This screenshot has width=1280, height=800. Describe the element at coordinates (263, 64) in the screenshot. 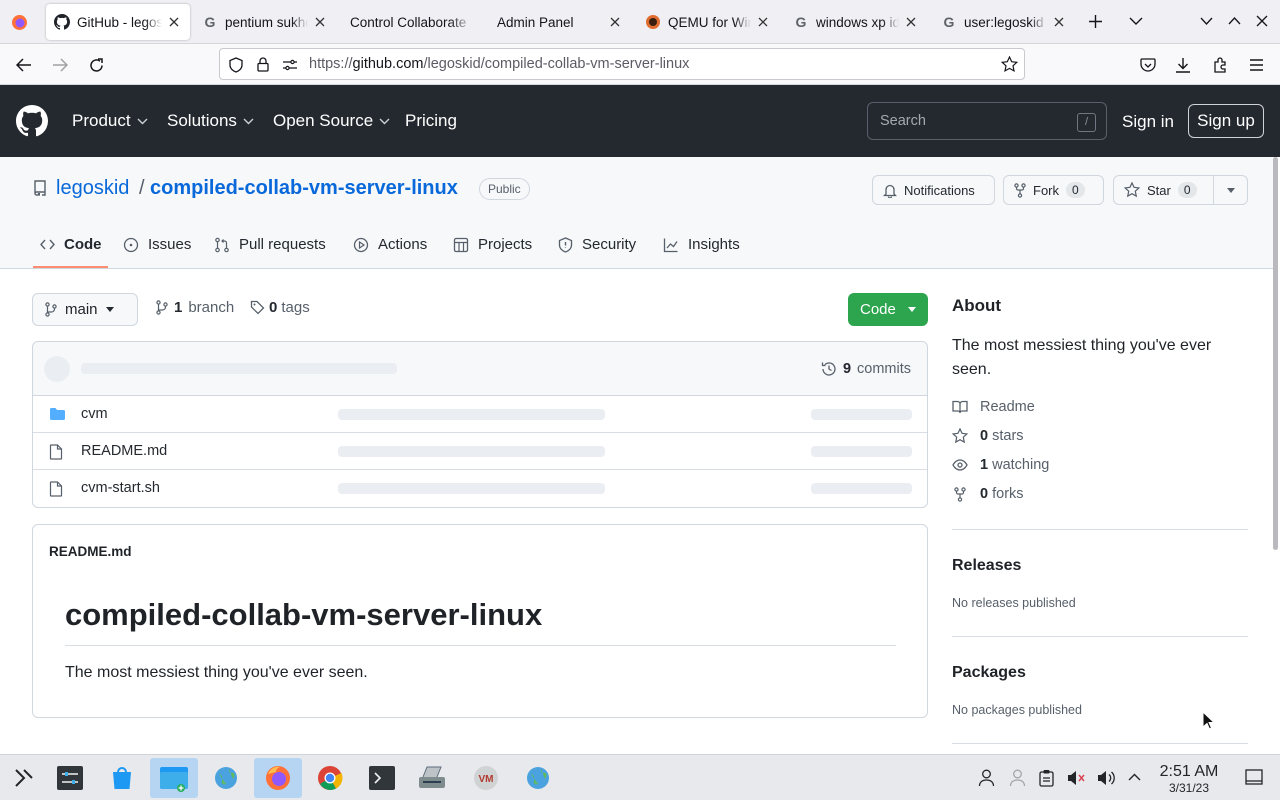

I see `lock-icon` at that location.